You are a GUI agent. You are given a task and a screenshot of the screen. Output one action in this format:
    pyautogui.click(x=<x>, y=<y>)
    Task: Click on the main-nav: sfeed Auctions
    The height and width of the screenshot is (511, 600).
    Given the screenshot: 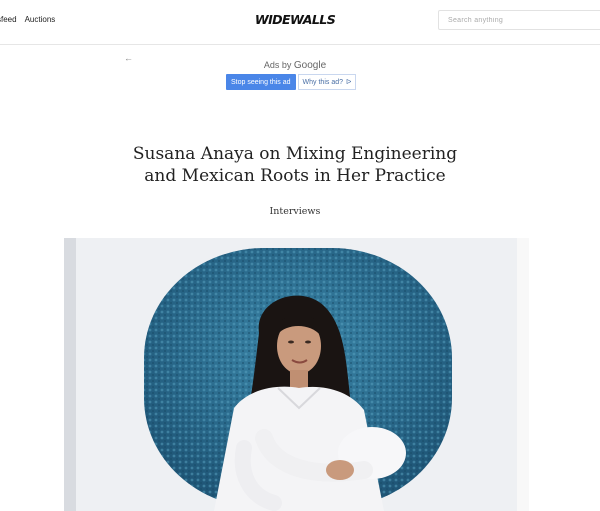 What is the action you would take?
    pyautogui.click(x=27, y=19)
    